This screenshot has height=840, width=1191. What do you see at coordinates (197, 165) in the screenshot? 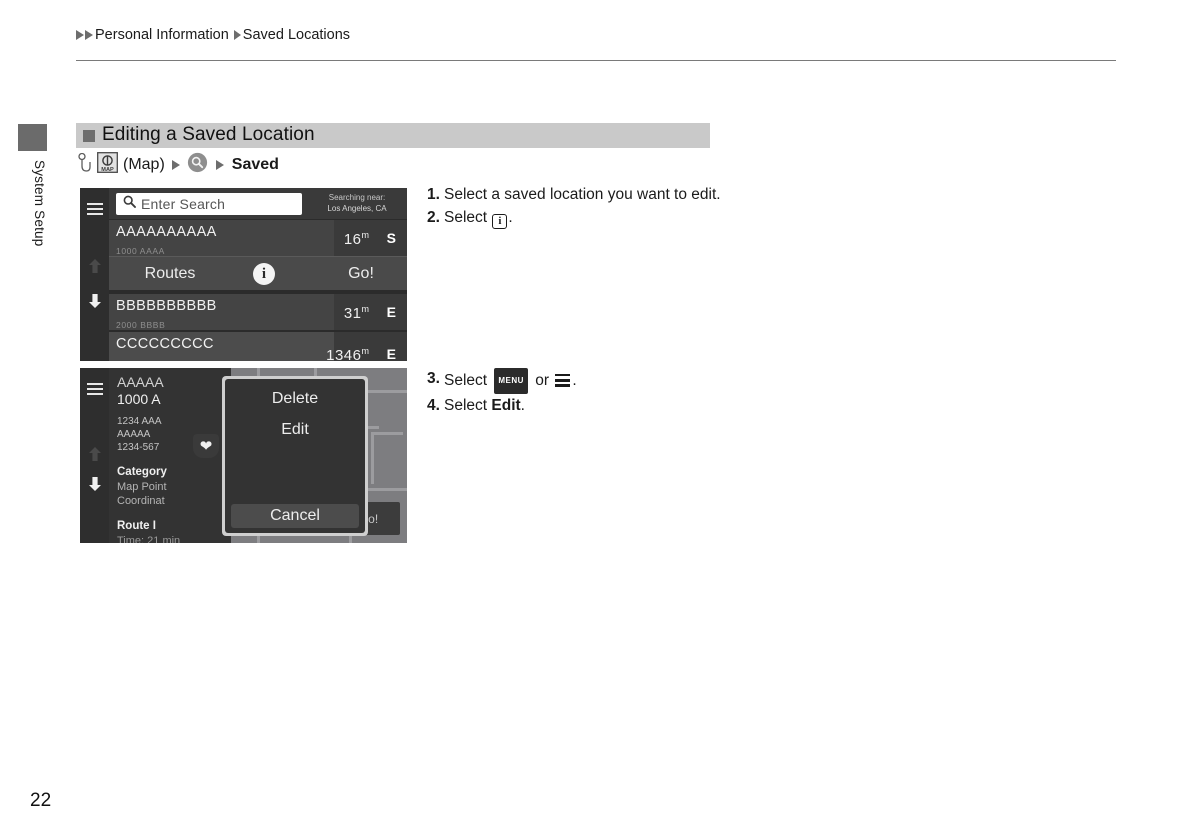
I see `search-circle-icon` at bounding box center [197, 165].